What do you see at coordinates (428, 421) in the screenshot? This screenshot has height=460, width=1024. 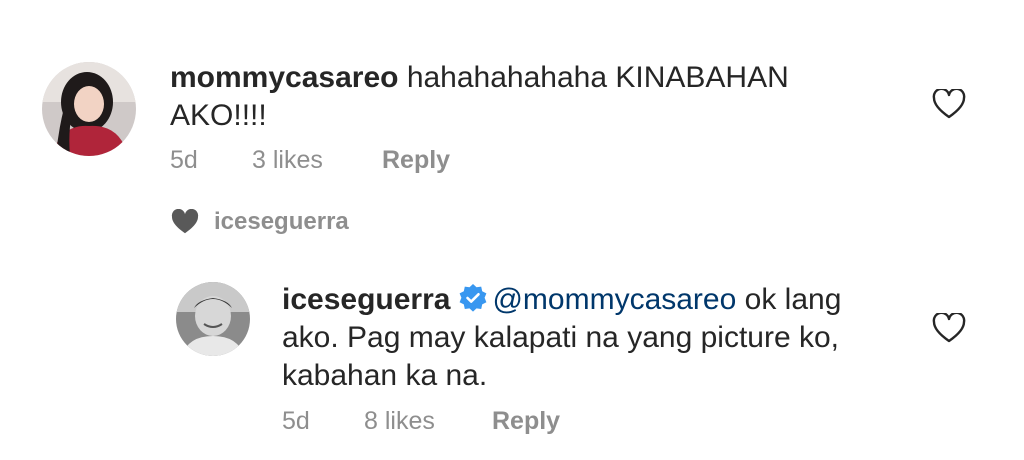 I see `comment-likes: 8 likes` at bounding box center [428, 421].